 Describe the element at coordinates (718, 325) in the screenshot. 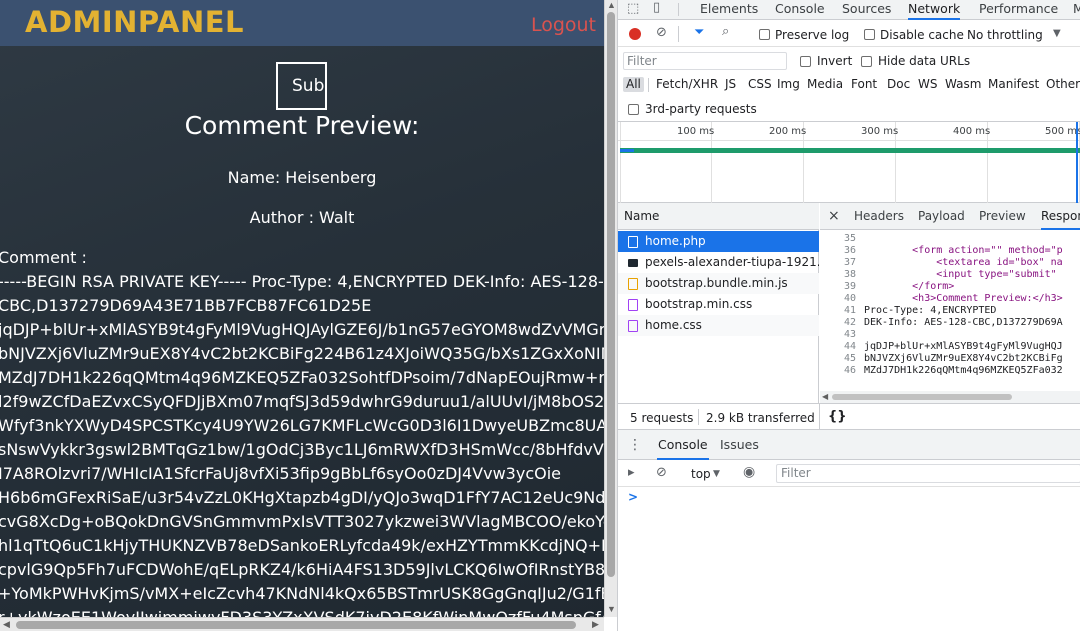

I see `request-row: home.css` at that location.